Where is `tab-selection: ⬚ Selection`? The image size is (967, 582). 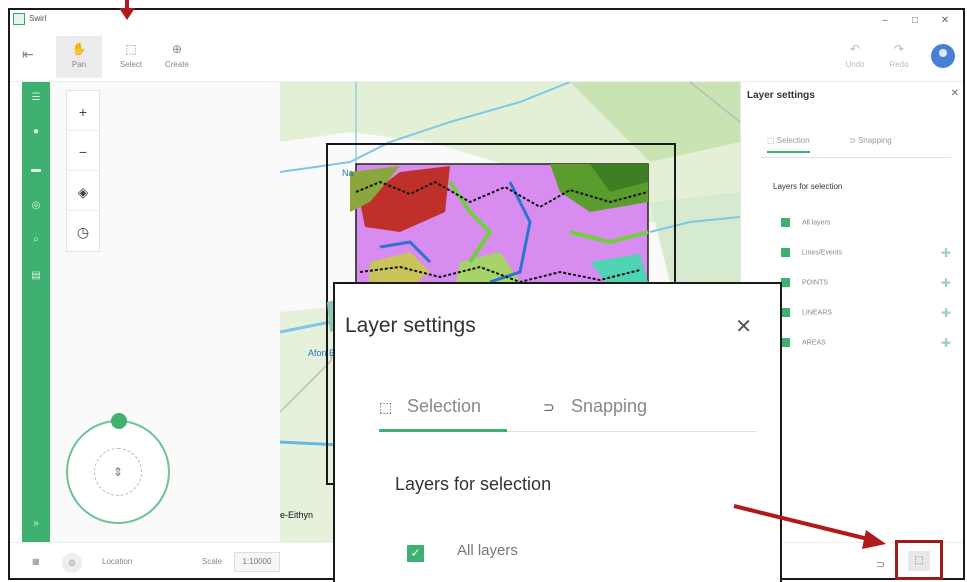
tab-selection: ⬚ Selection is located at coordinates (788, 144).